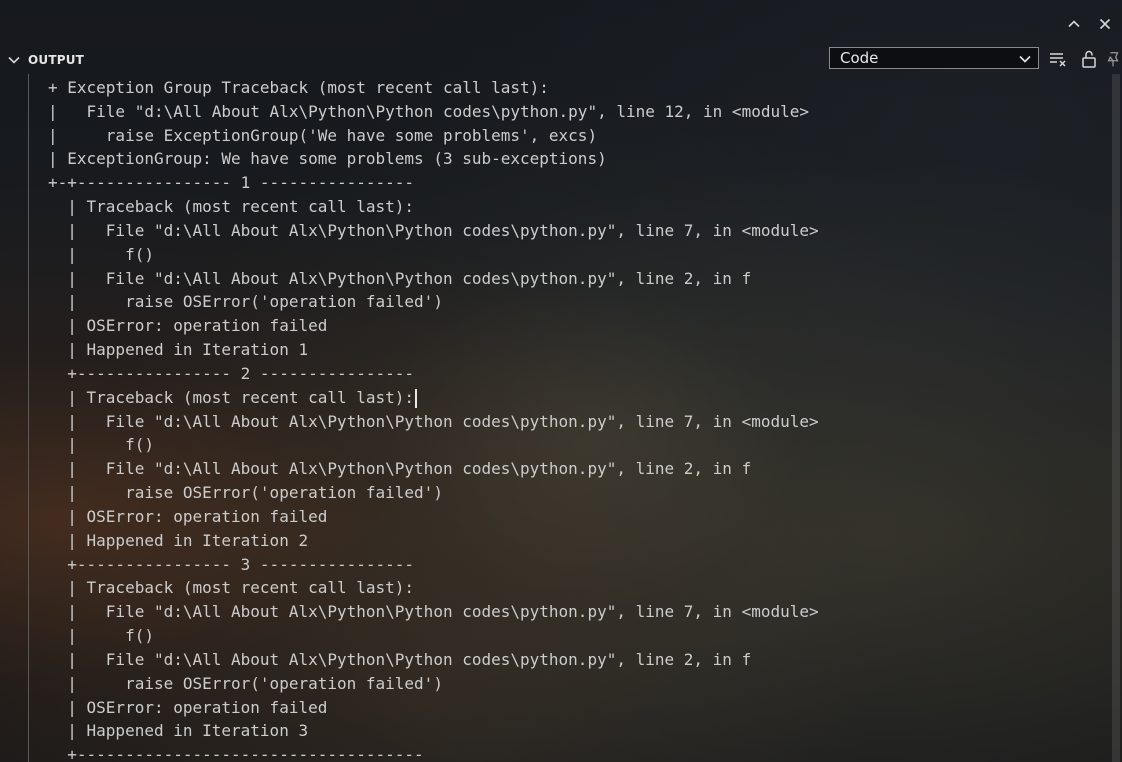 Image resolution: width=1122 pixels, height=762 pixels. I want to click on maximize-panel-button, so click(1074, 24).